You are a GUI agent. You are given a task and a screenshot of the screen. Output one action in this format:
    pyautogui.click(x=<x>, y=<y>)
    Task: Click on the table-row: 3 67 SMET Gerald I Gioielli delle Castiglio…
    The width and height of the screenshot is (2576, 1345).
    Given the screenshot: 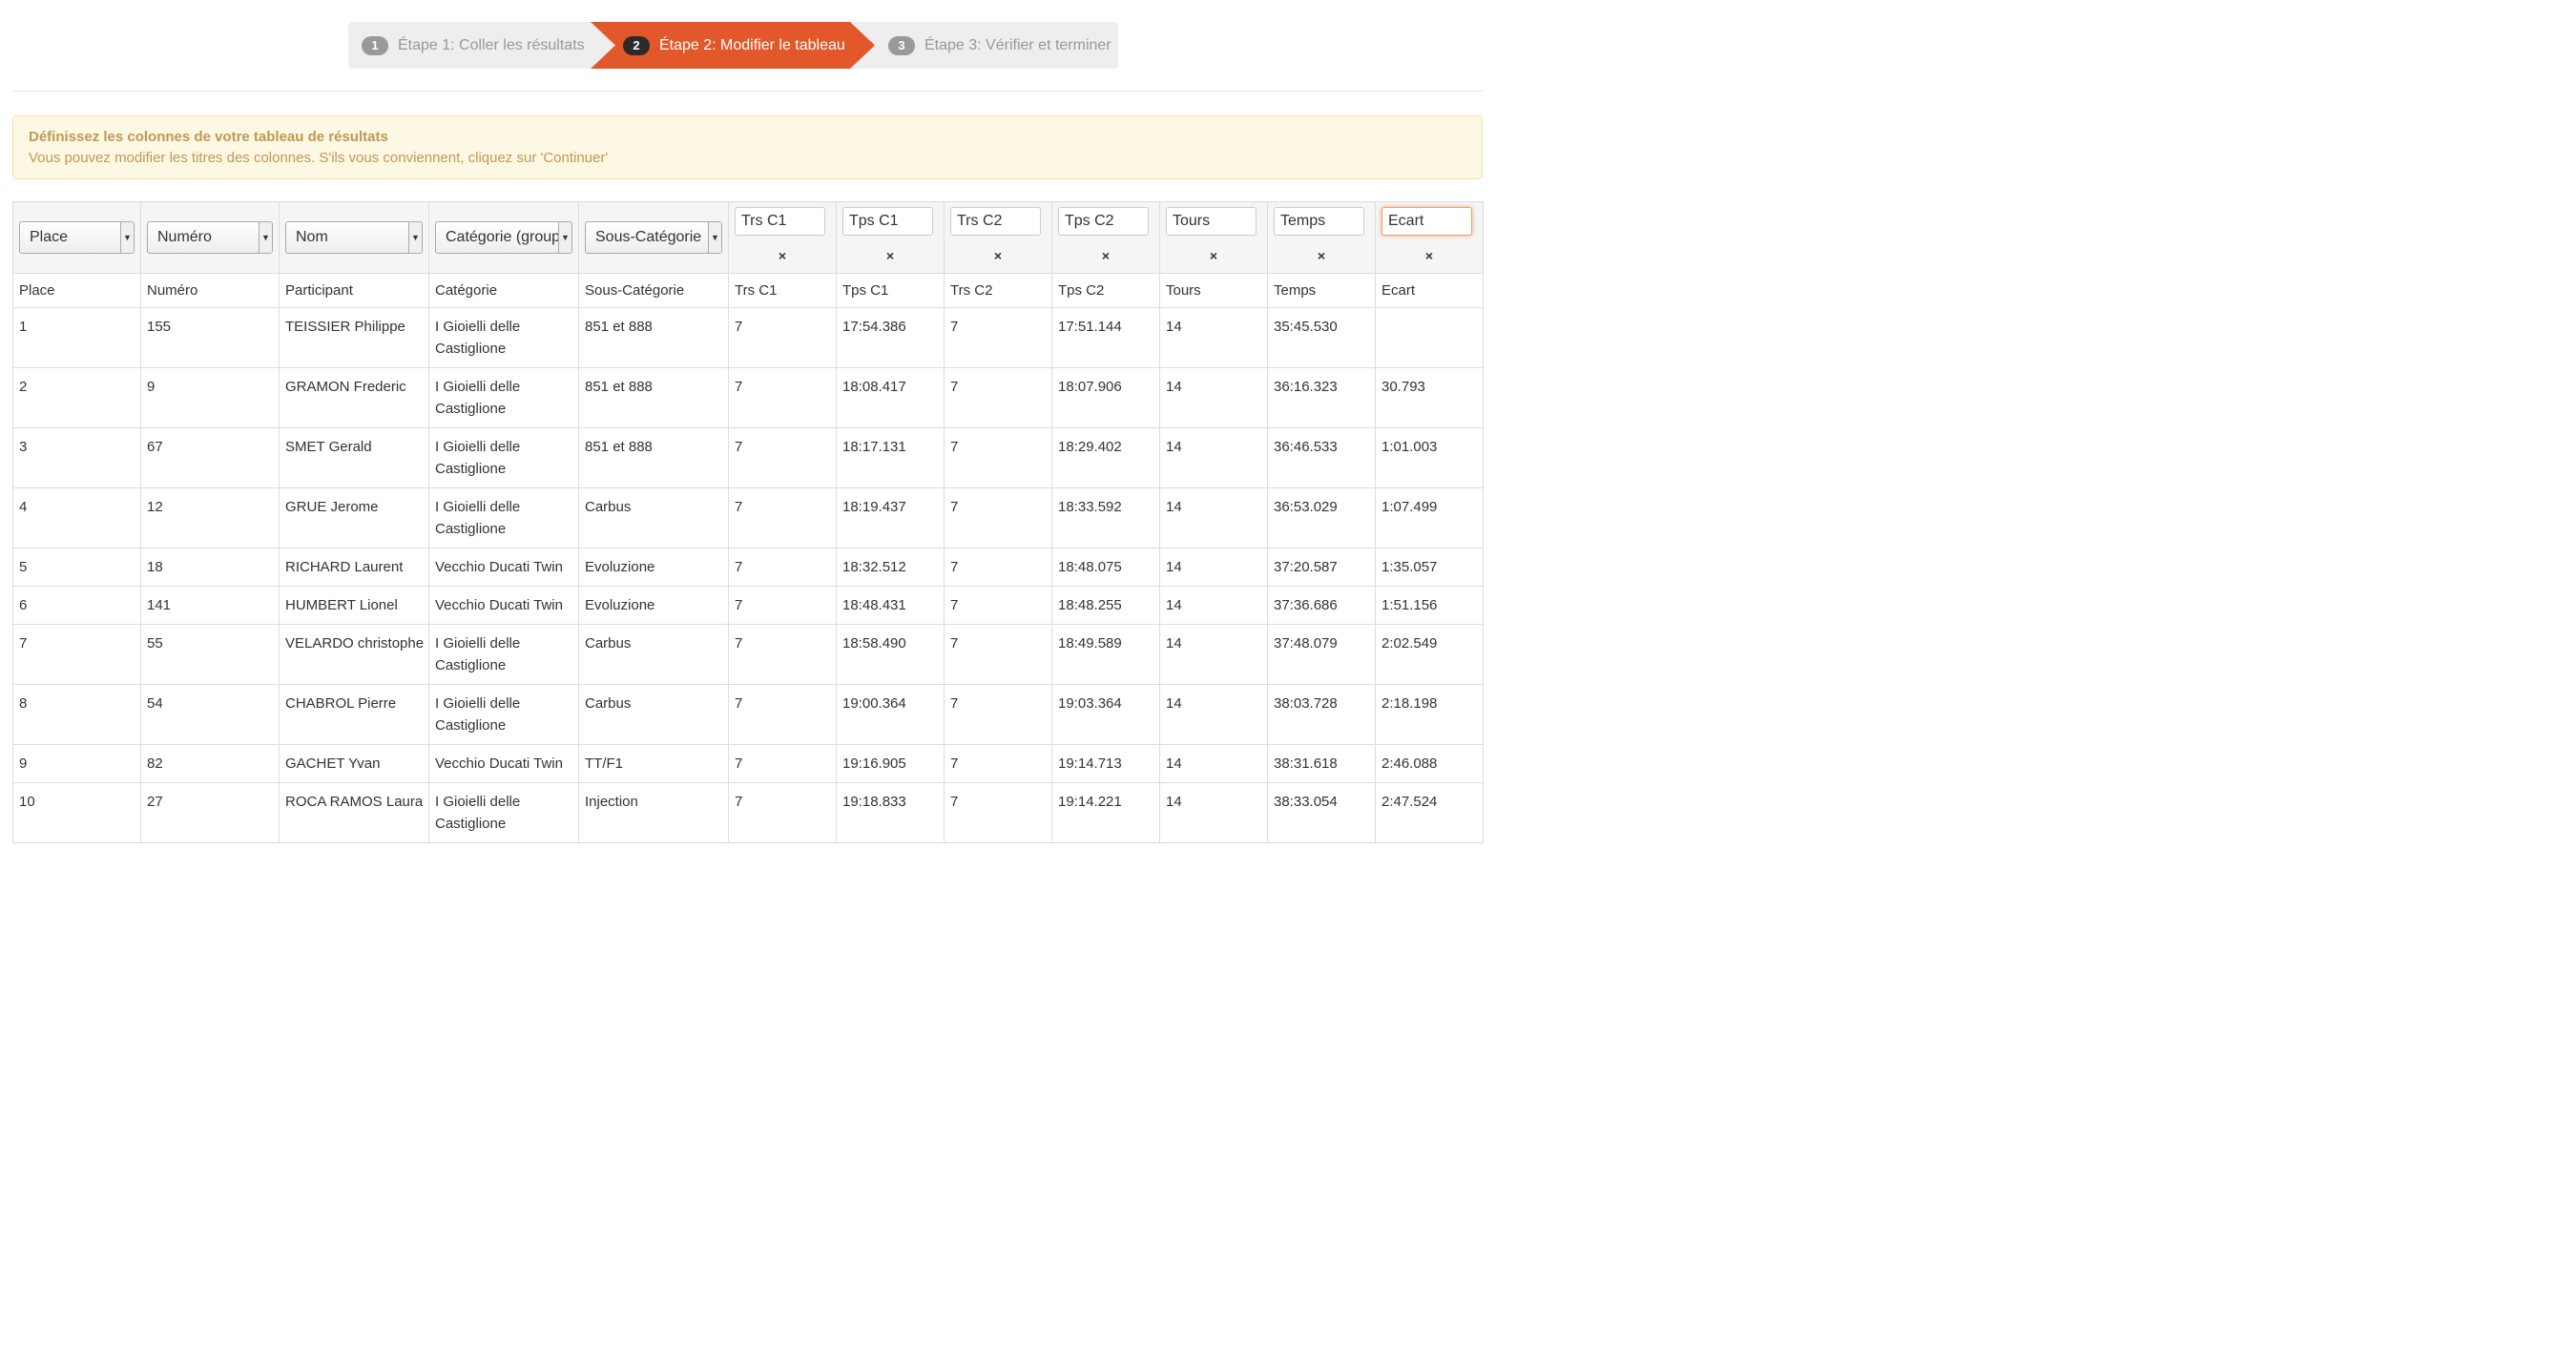 What is the action you would take?
    pyautogui.click(x=748, y=457)
    